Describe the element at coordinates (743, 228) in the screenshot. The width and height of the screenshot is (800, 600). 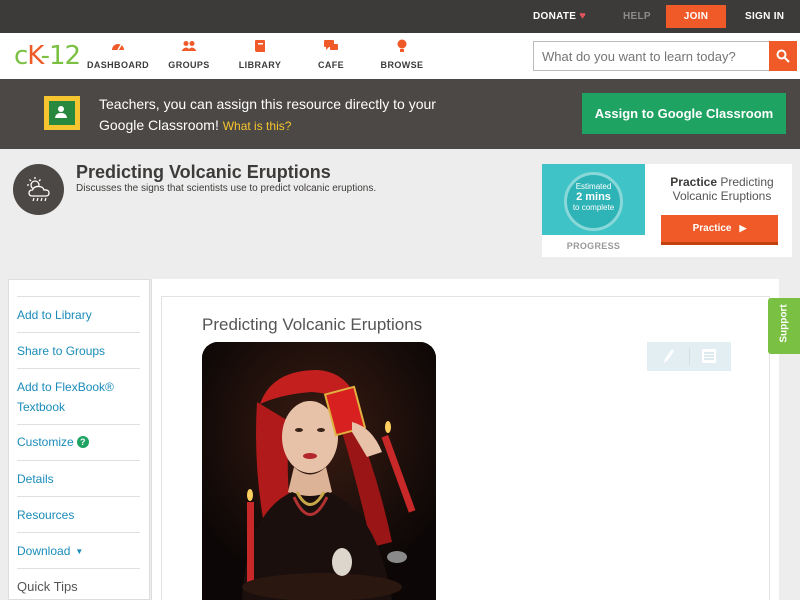
I see `chevron-right-icon: ▶` at that location.